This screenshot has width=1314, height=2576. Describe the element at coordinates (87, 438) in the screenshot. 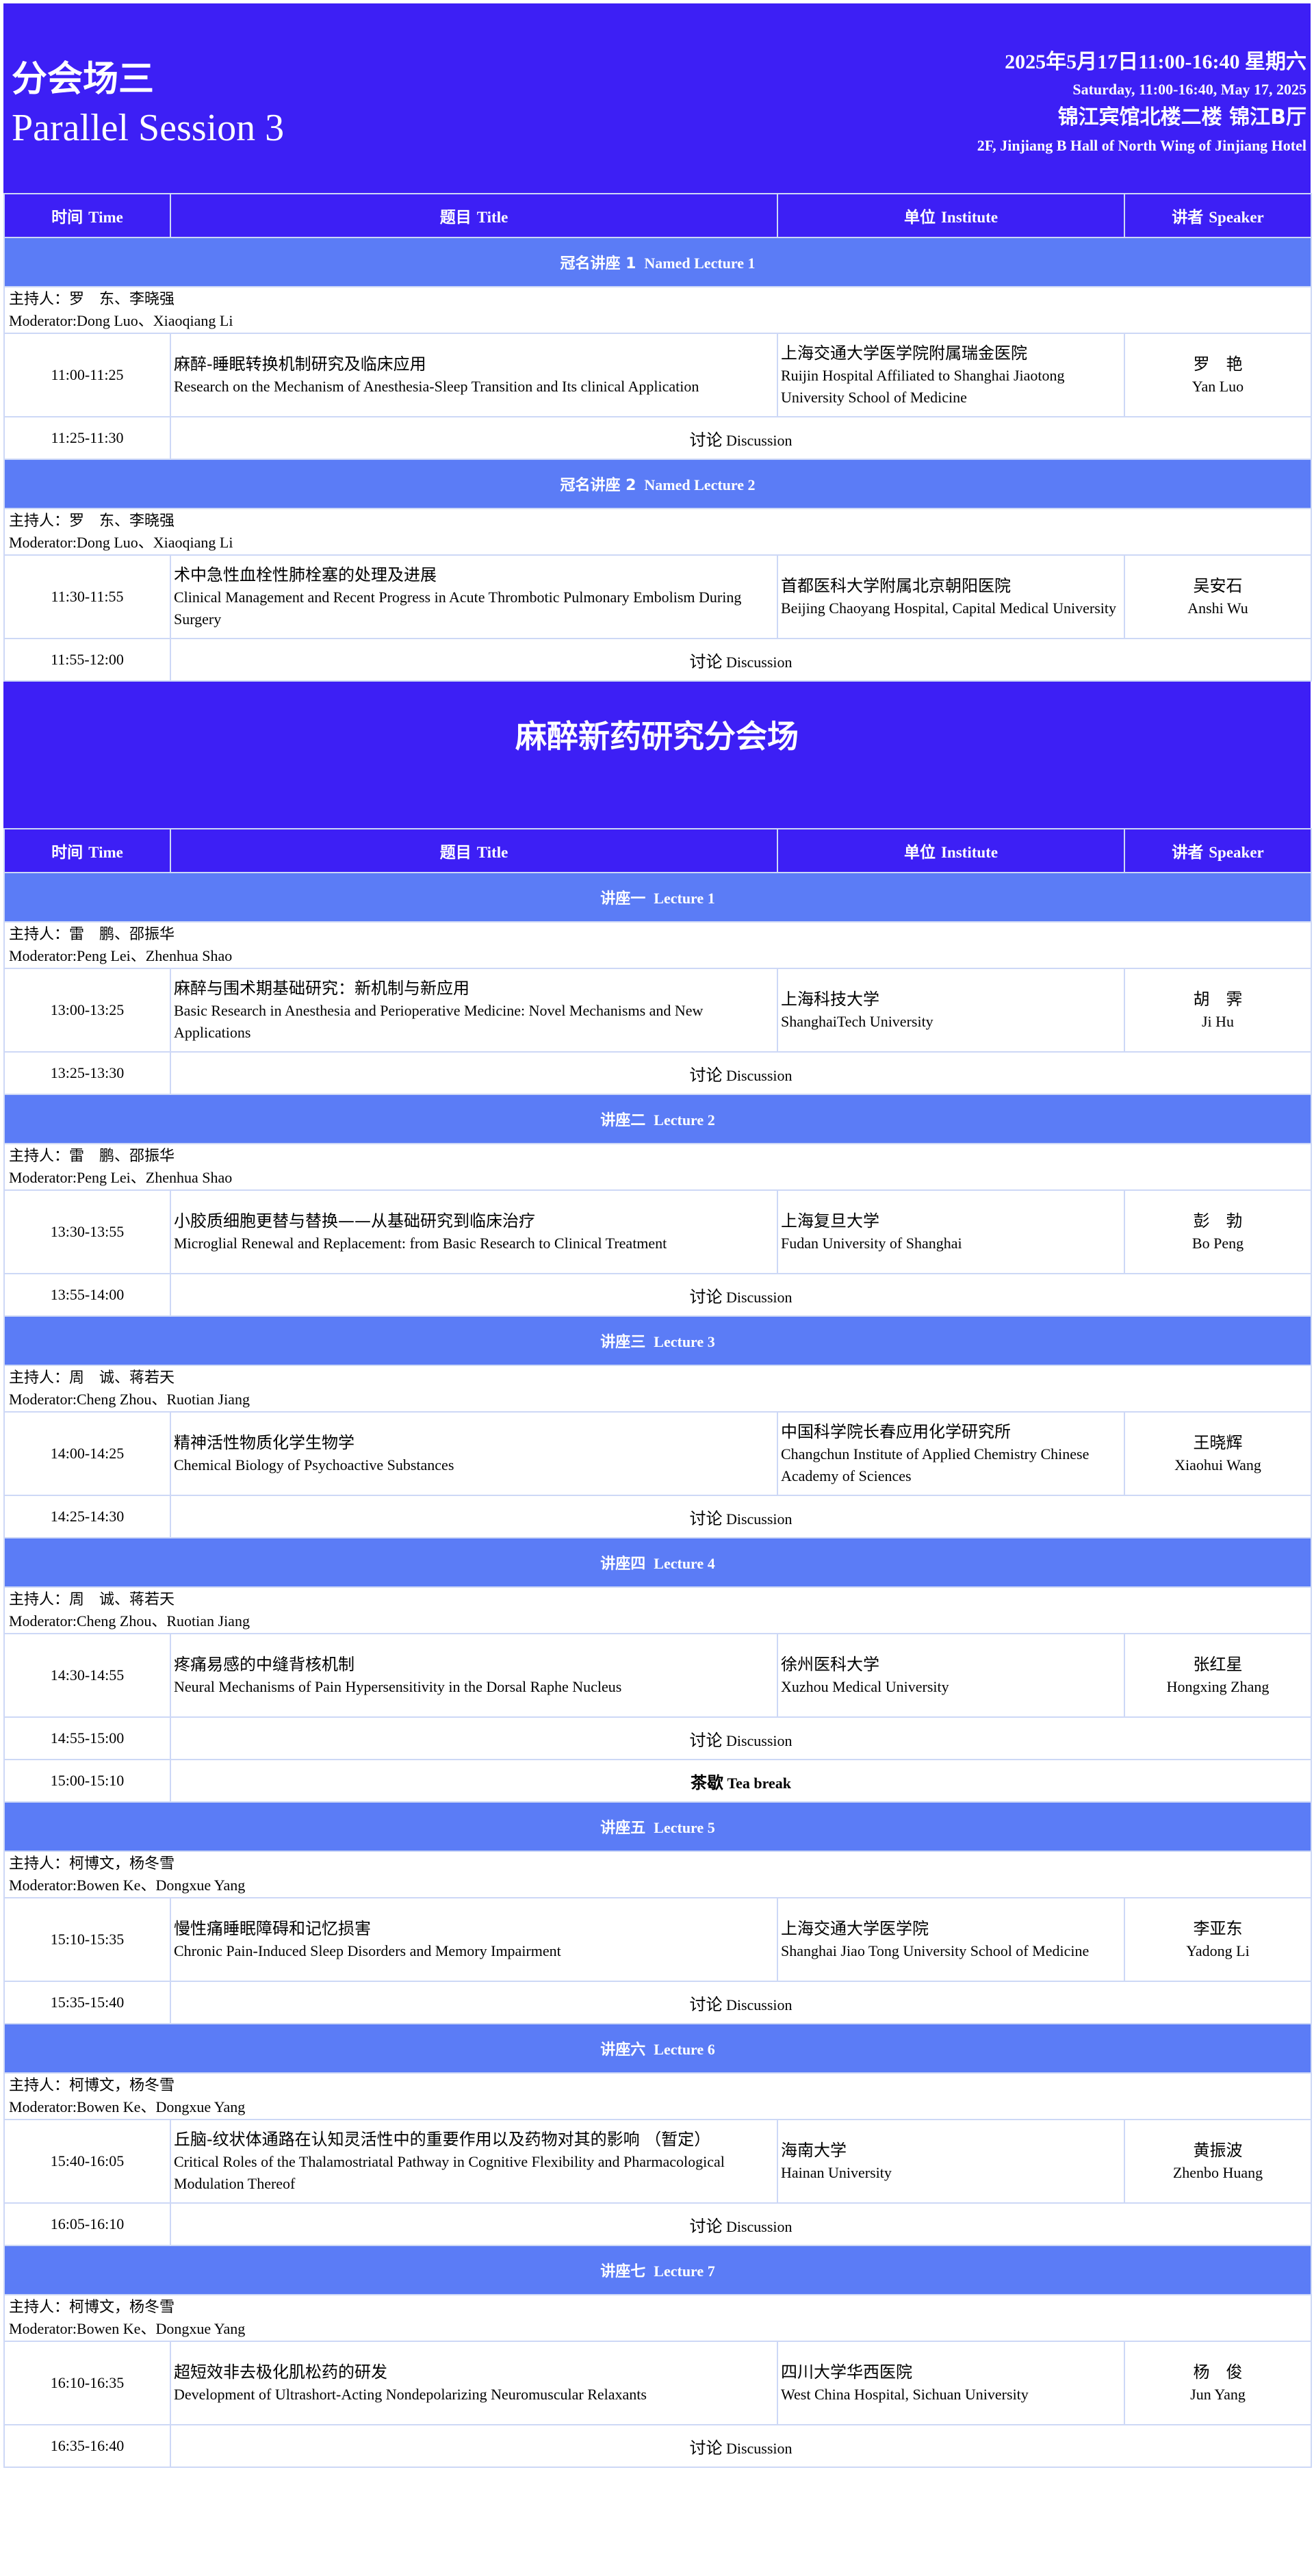

I see `discussion-time: 11:25-11:30` at that location.